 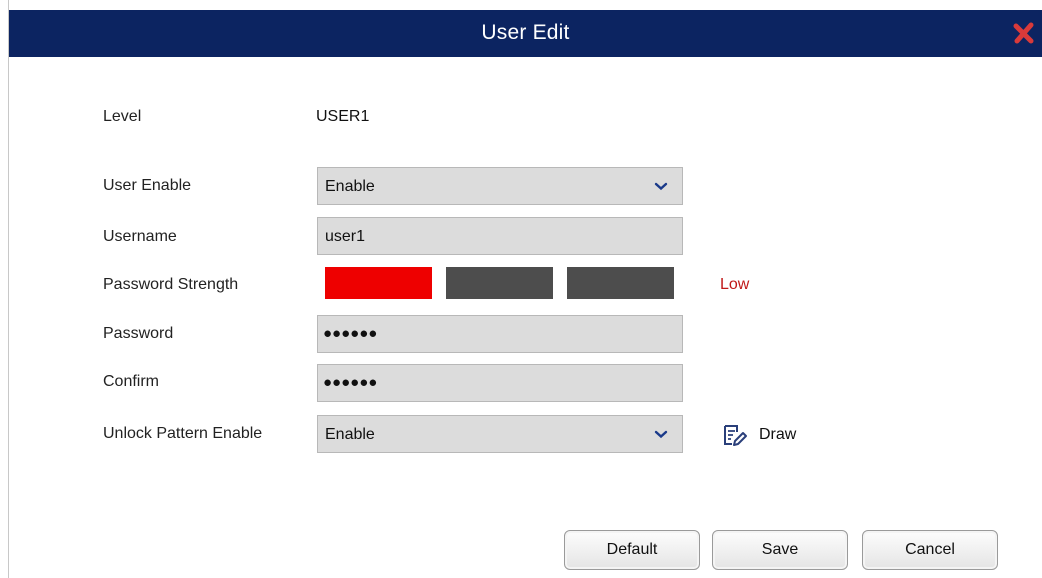 What do you see at coordinates (930, 550) in the screenshot?
I see `cancel-button: Cancel` at bounding box center [930, 550].